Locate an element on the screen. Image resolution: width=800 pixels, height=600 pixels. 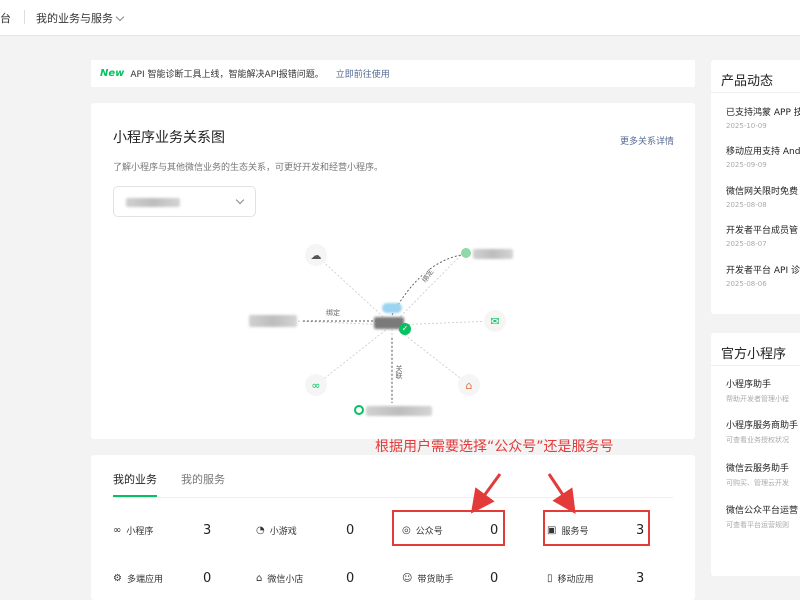
news-item-title: 微信网关限时免费 is located at coordinates (762, 192).